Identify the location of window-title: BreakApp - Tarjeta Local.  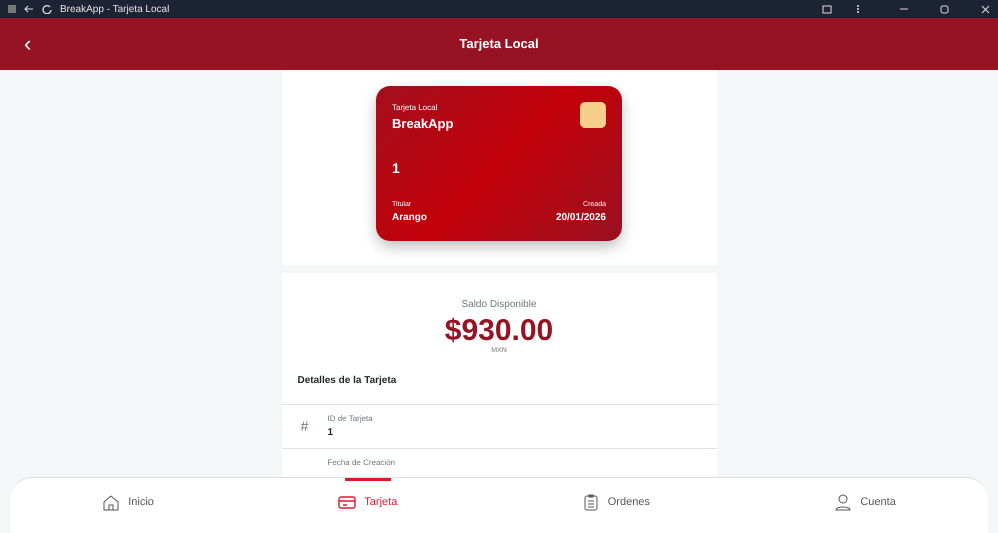
(115, 9).